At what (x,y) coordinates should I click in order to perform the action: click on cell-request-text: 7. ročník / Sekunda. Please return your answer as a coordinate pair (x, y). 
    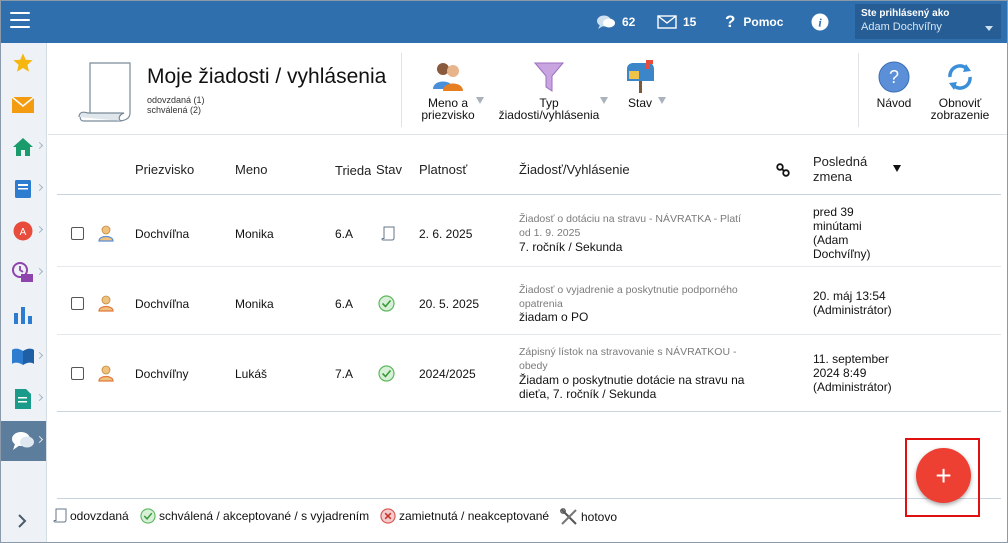
    Looking at the image, I should click on (641, 247).